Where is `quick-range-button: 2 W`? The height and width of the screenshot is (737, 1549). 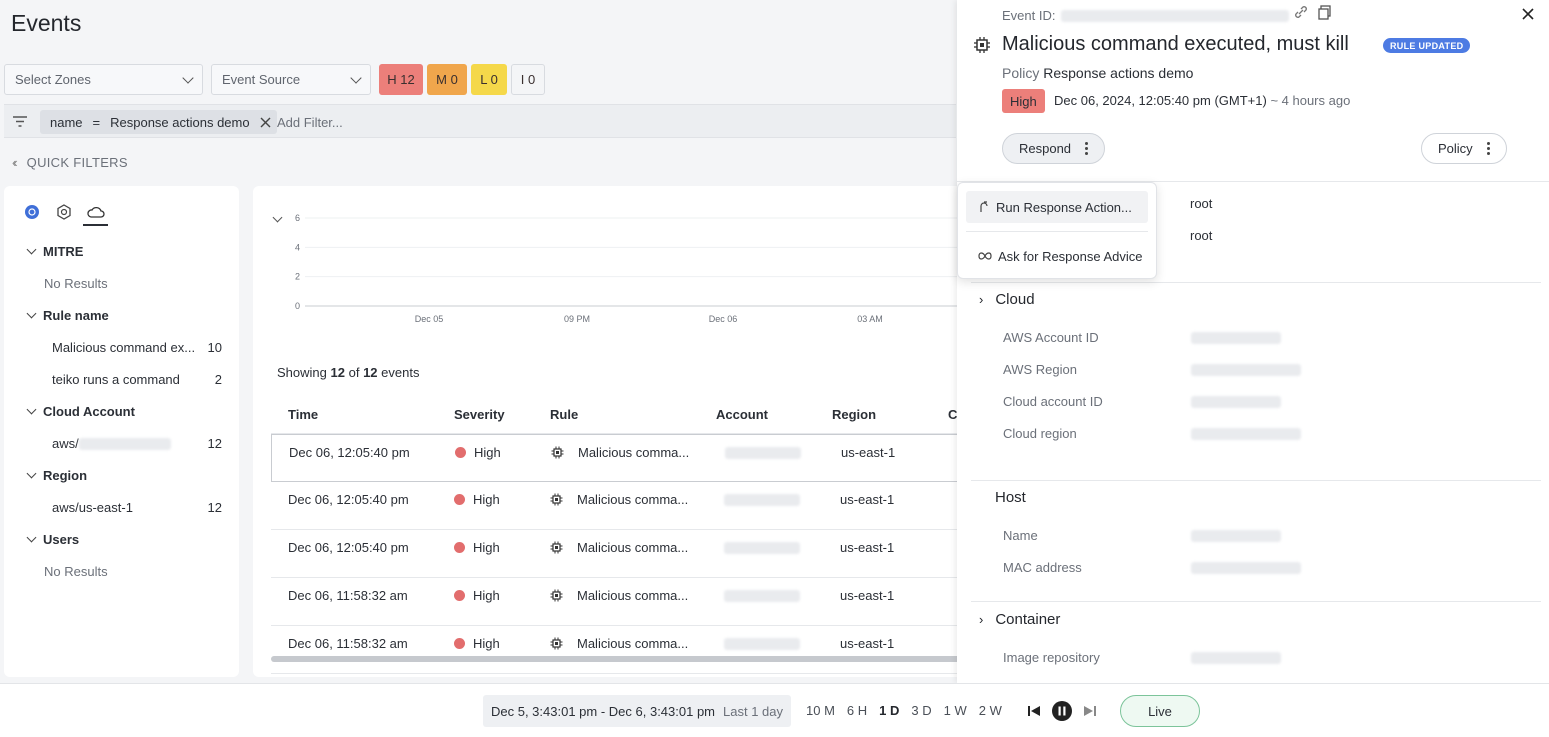
quick-range-button: 2 W is located at coordinates (990, 710).